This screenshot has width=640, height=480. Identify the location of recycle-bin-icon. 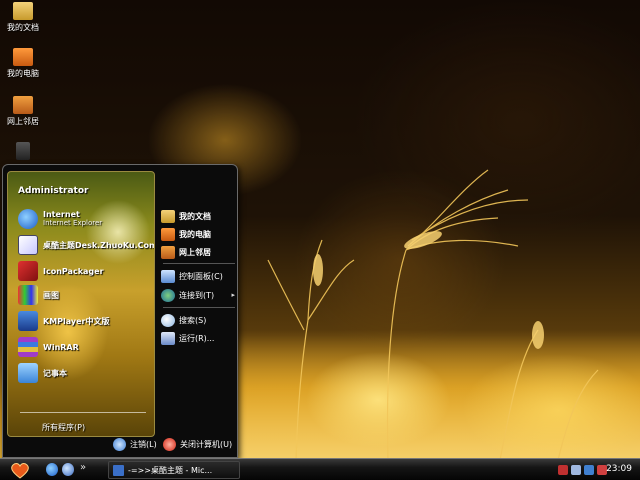
(23, 151).